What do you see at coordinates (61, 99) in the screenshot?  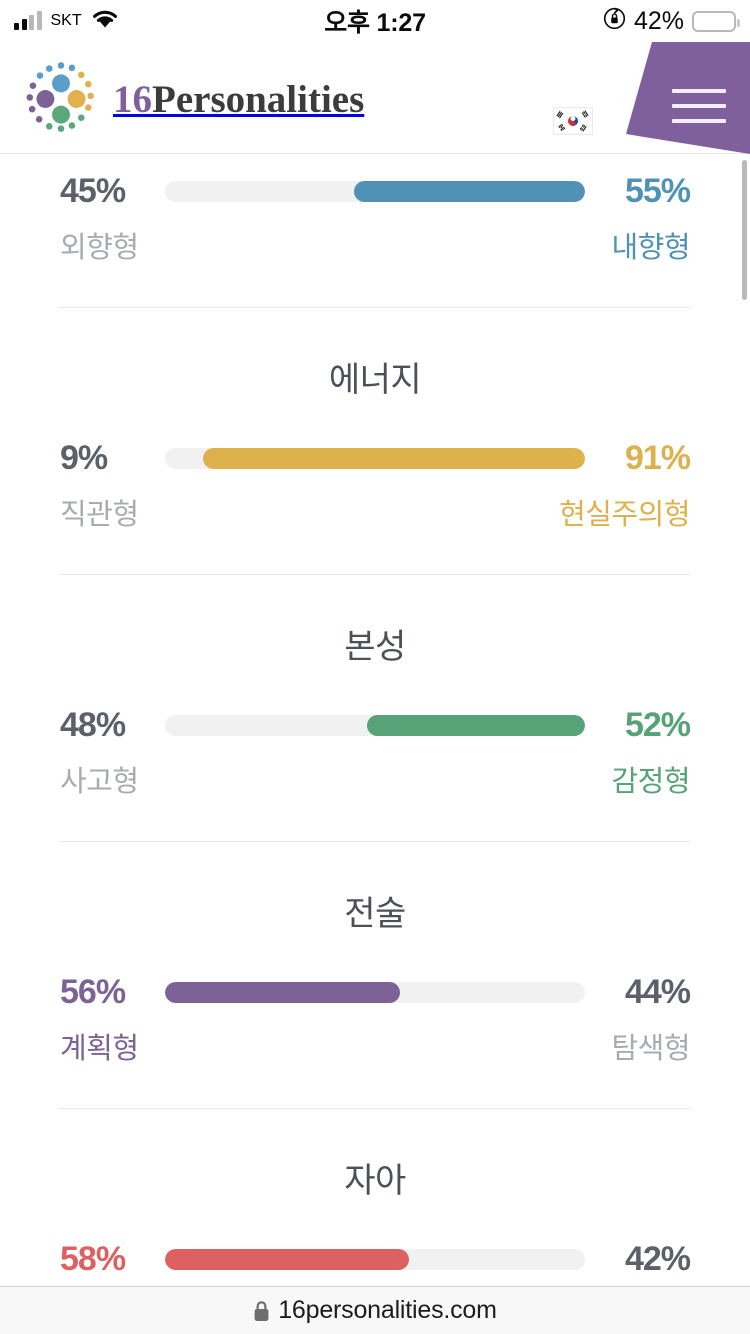 I see `personality-dots-logo-icon` at bounding box center [61, 99].